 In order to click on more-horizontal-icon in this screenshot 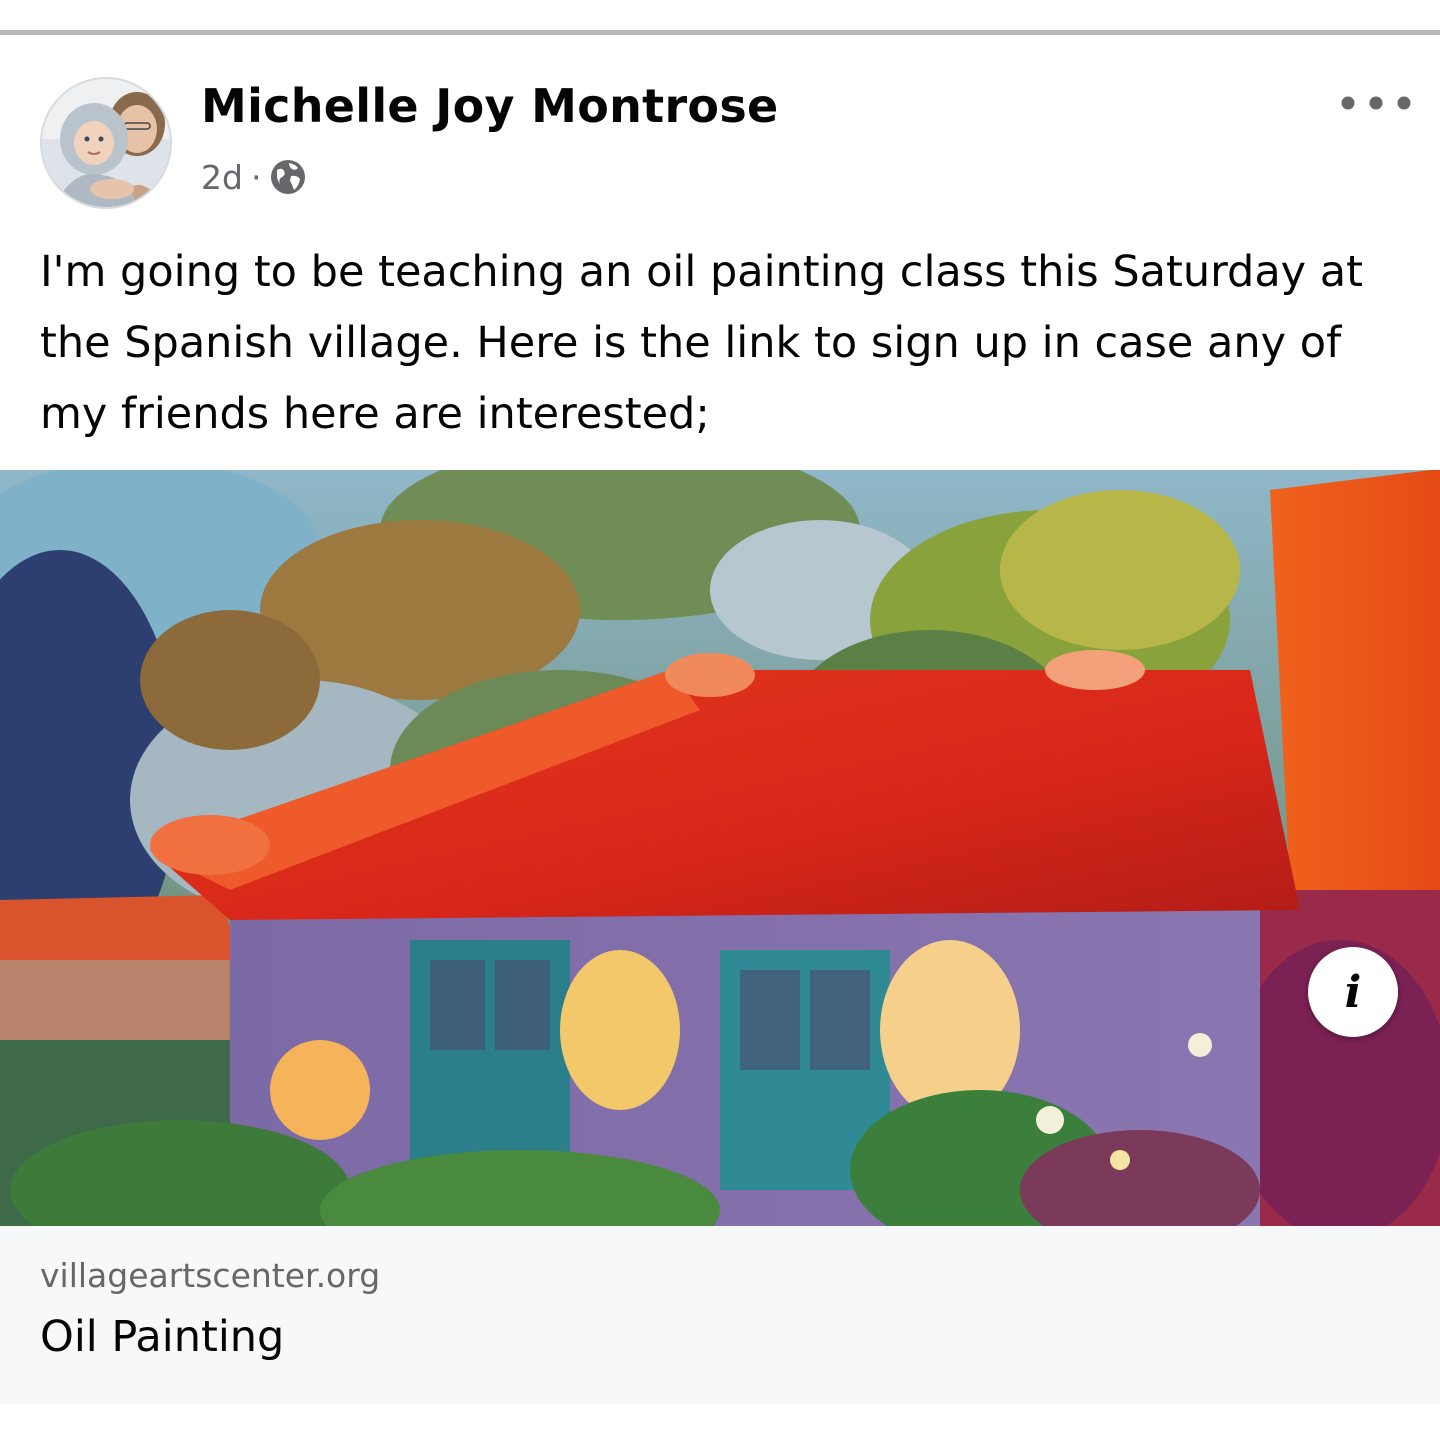, I will do `click(1376, 103)`.